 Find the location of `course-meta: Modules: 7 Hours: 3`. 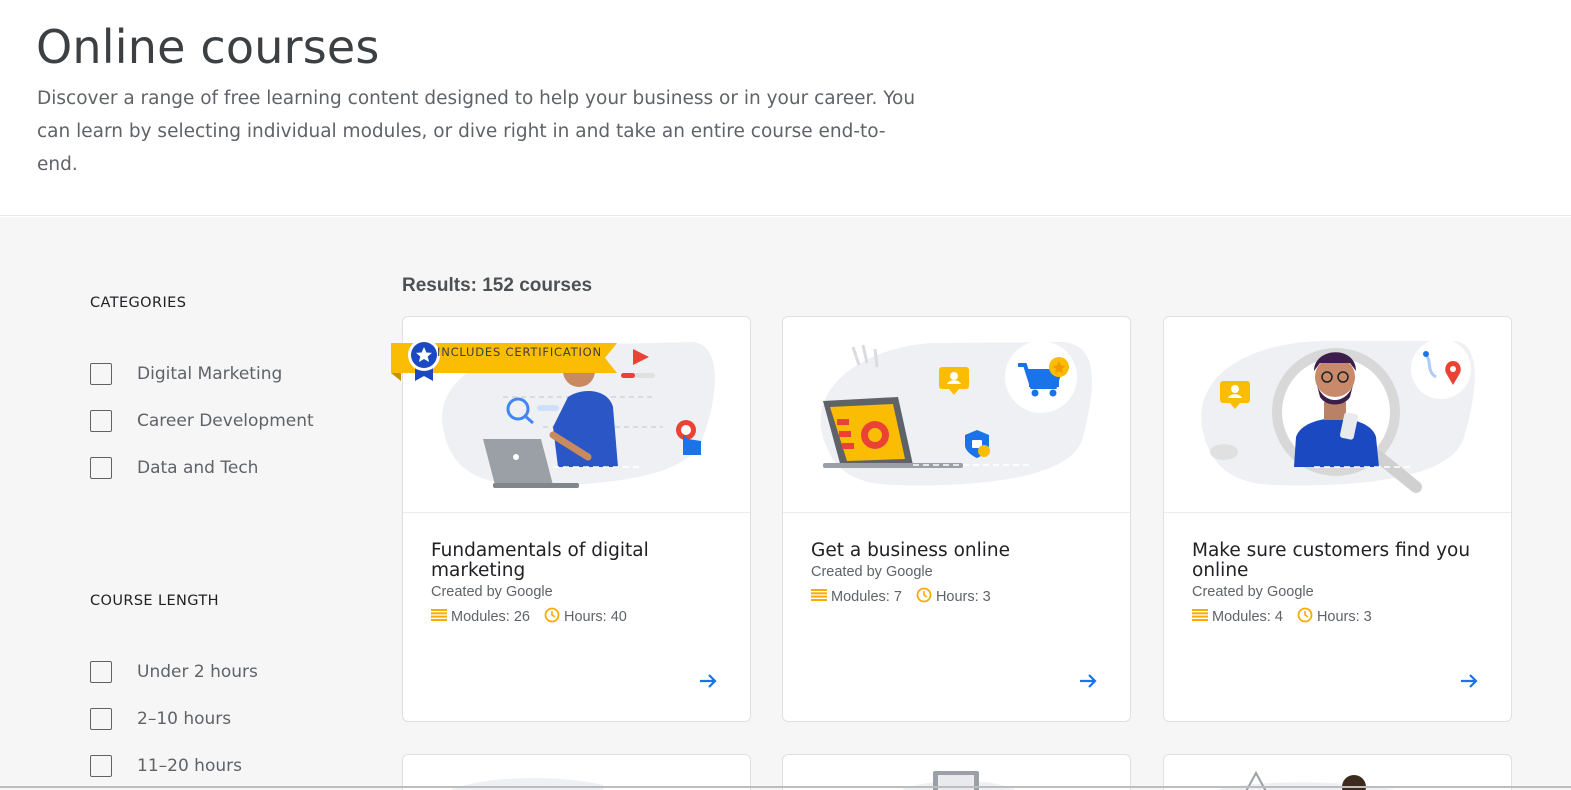

course-meta: Modules: 7 Hours: 3 is located at coordinates (901, 597).